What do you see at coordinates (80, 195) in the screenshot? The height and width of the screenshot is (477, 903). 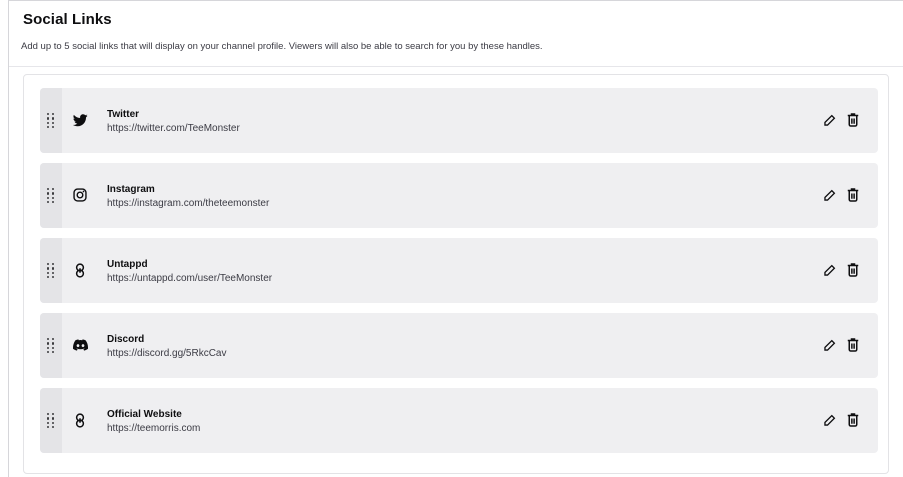 I see `instagram-icon` at bounding box center [80, 195].